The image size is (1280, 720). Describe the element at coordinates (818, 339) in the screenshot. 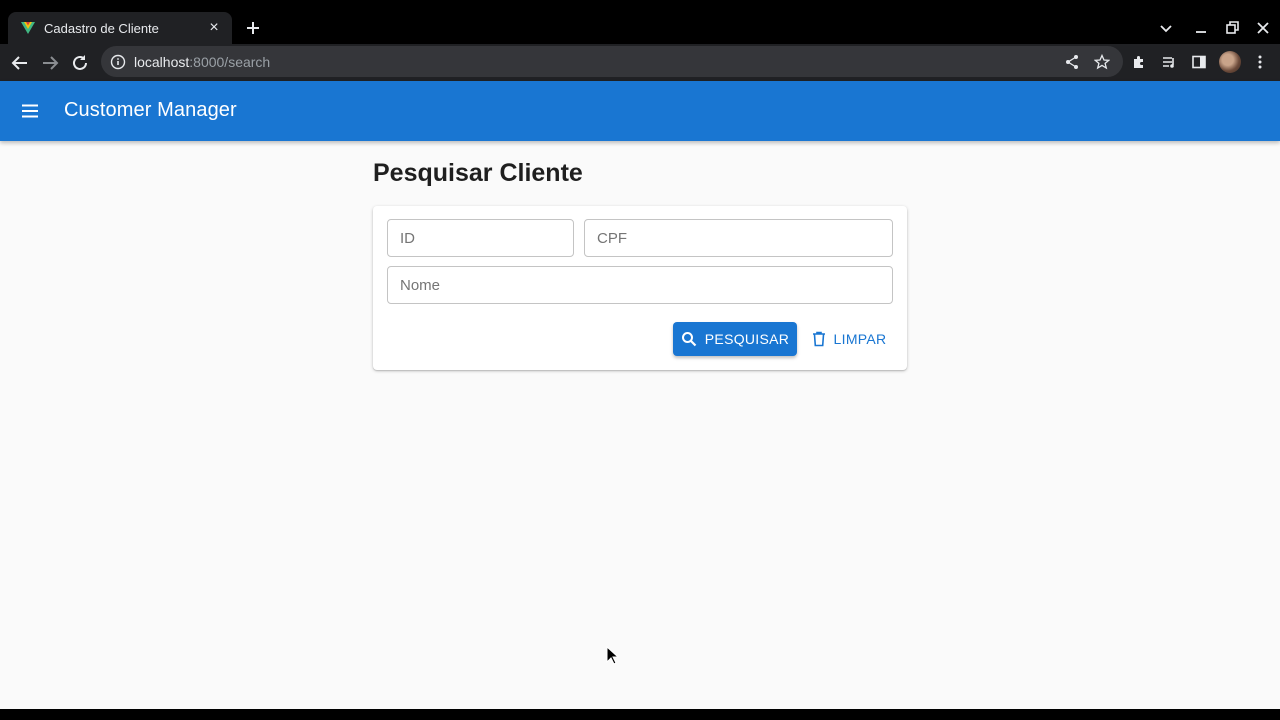

I see `trash-icon` at that location.